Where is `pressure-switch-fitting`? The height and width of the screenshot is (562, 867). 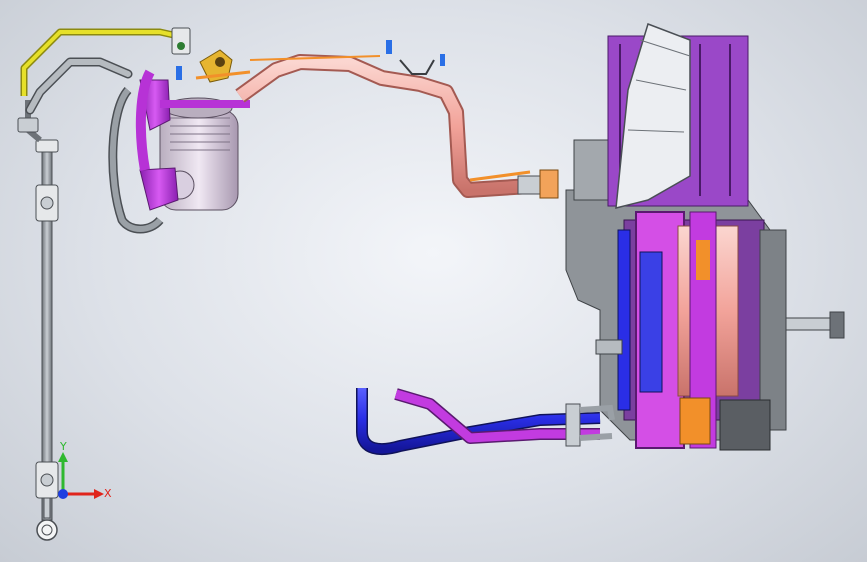
pressure-switch-fitting is located at coordinates (213, 66).